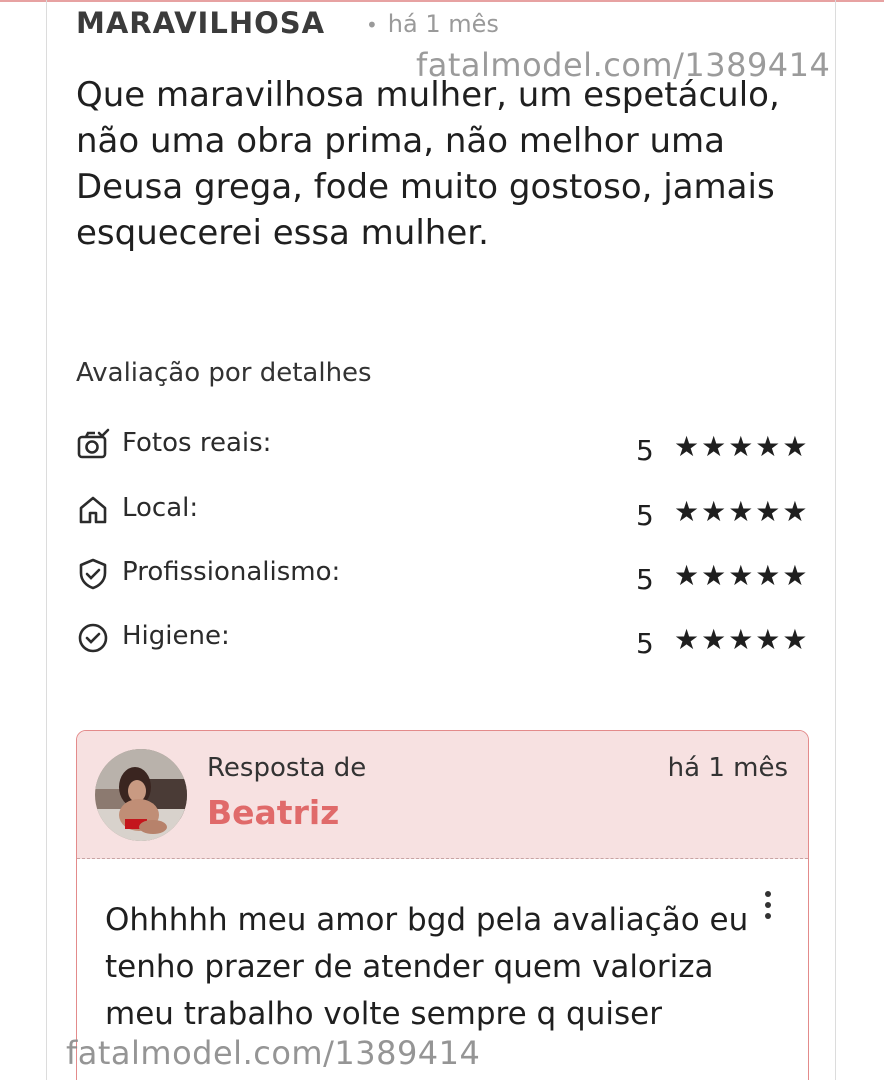 The image size is (884, 1080). What do you see at coordinates (768, 907) in the screenshot?
I see `more-options-icon` at bounding box center [768, 907].